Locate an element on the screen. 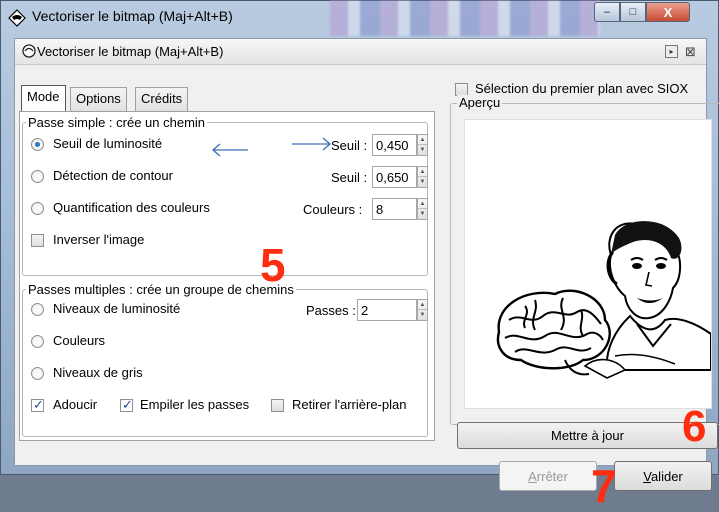 This screenshot has width=719, height=512. single-pass-legend: Passe simple : crée un chemin is located at coordinates (117, 122).